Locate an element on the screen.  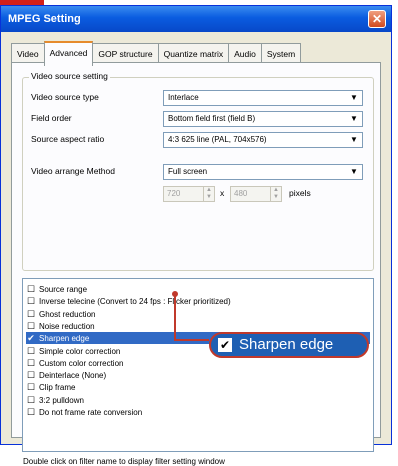
callout-leader-line is located at coordinates (190, 316).